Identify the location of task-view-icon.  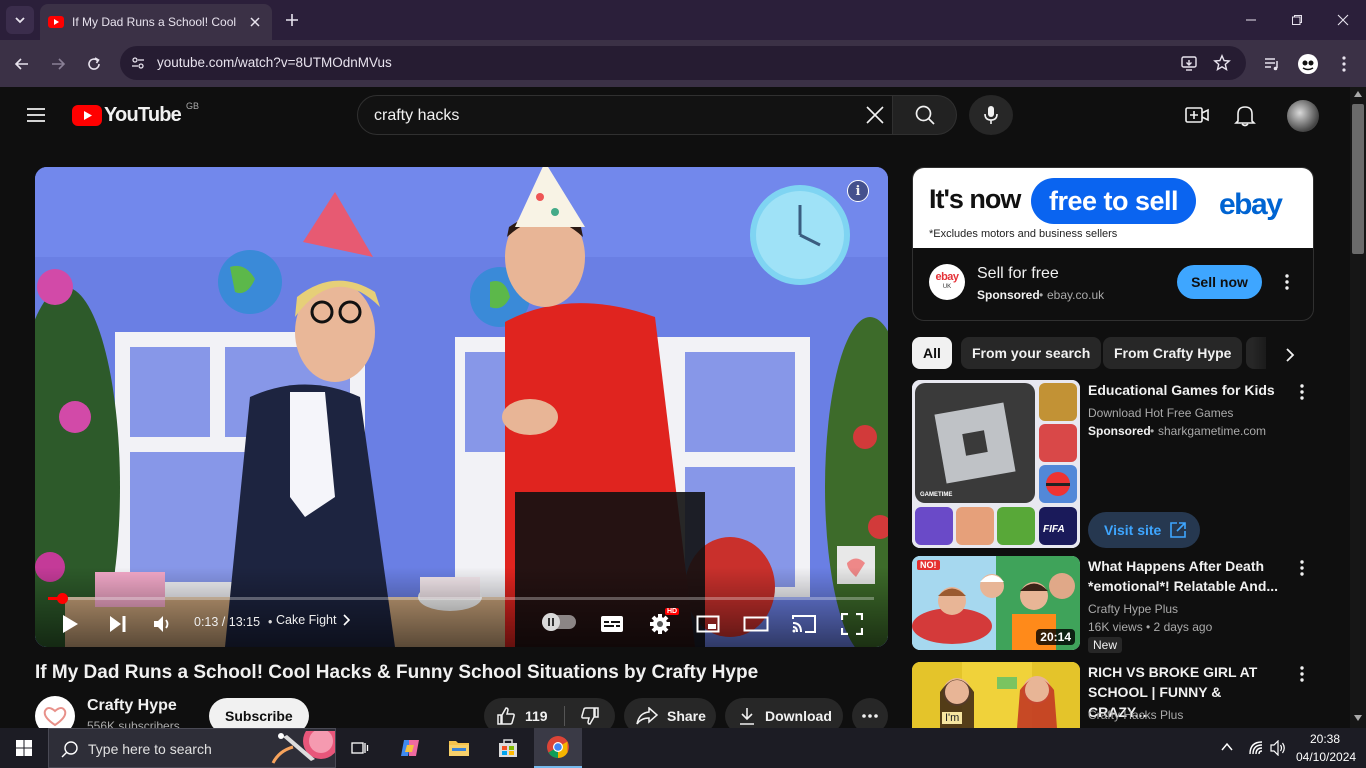
(360, 748).